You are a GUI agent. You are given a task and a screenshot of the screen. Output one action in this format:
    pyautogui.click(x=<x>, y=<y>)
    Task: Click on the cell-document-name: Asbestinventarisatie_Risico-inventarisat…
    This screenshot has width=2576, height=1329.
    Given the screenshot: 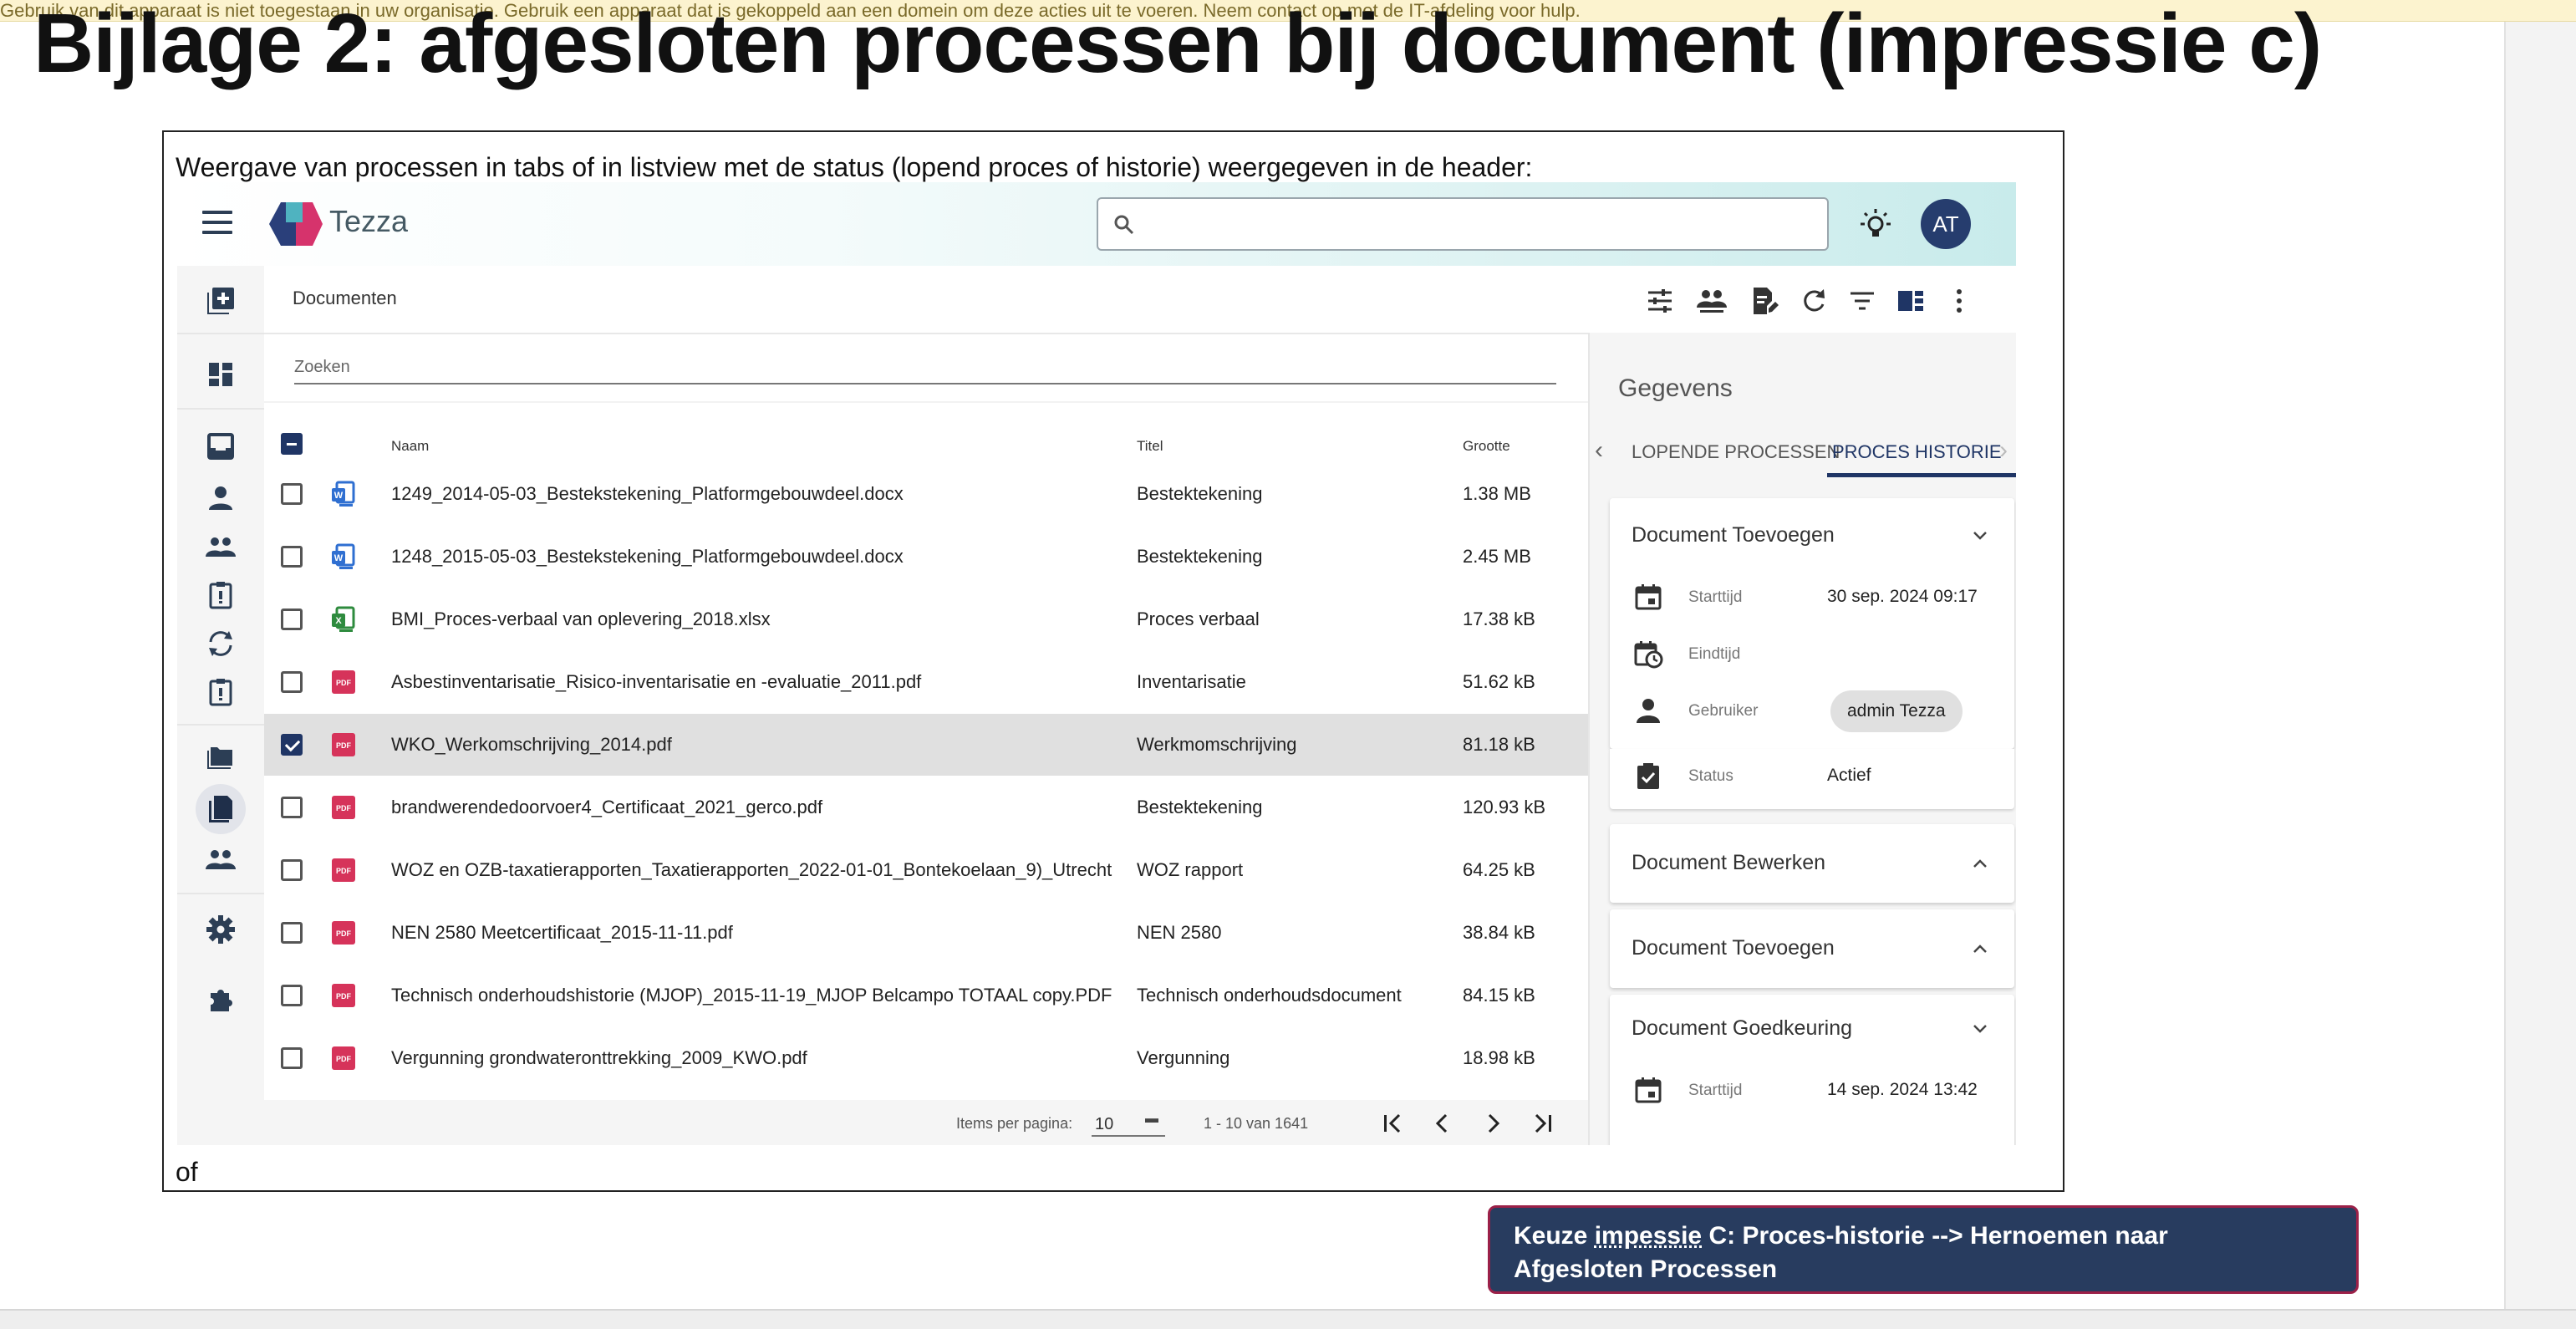 What is the action you would take?
    pyautogui.click(x=656, y=681)
    